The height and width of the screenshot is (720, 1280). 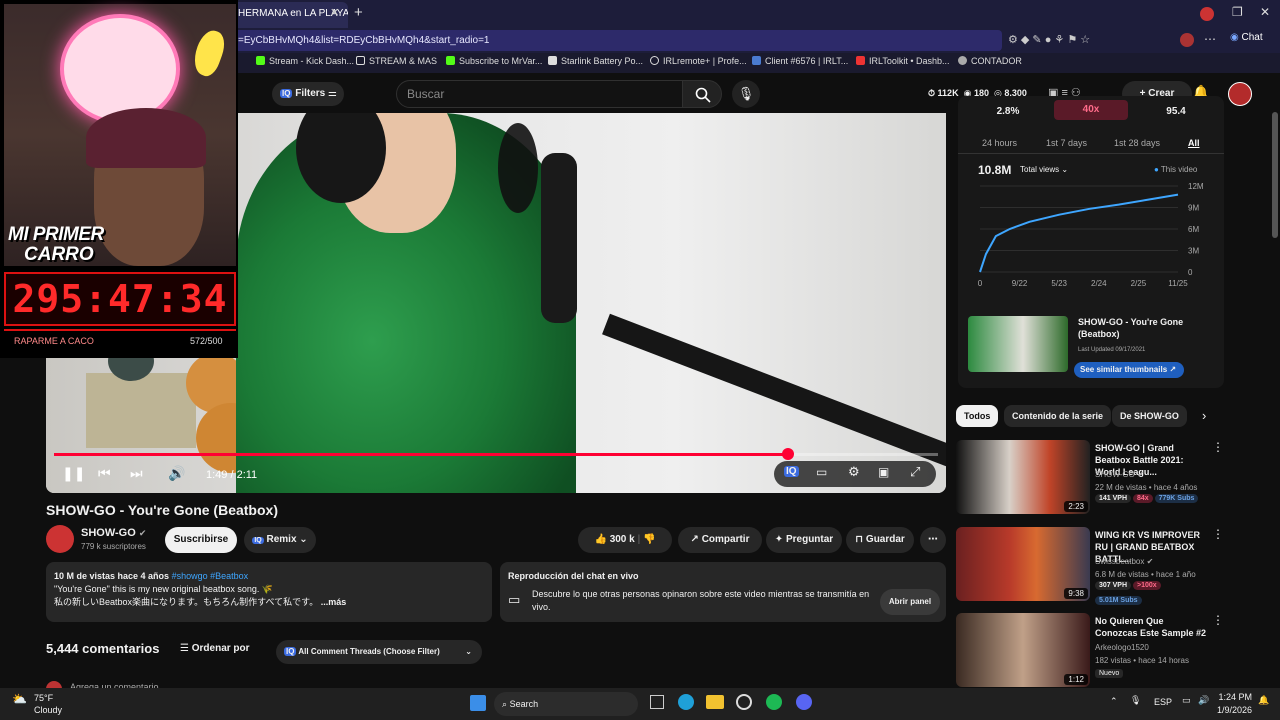 What do you see at coordinates (1237, 12) in the screenshot?
I see `restore-icon: ❐` at bounding box center [1237, 12].